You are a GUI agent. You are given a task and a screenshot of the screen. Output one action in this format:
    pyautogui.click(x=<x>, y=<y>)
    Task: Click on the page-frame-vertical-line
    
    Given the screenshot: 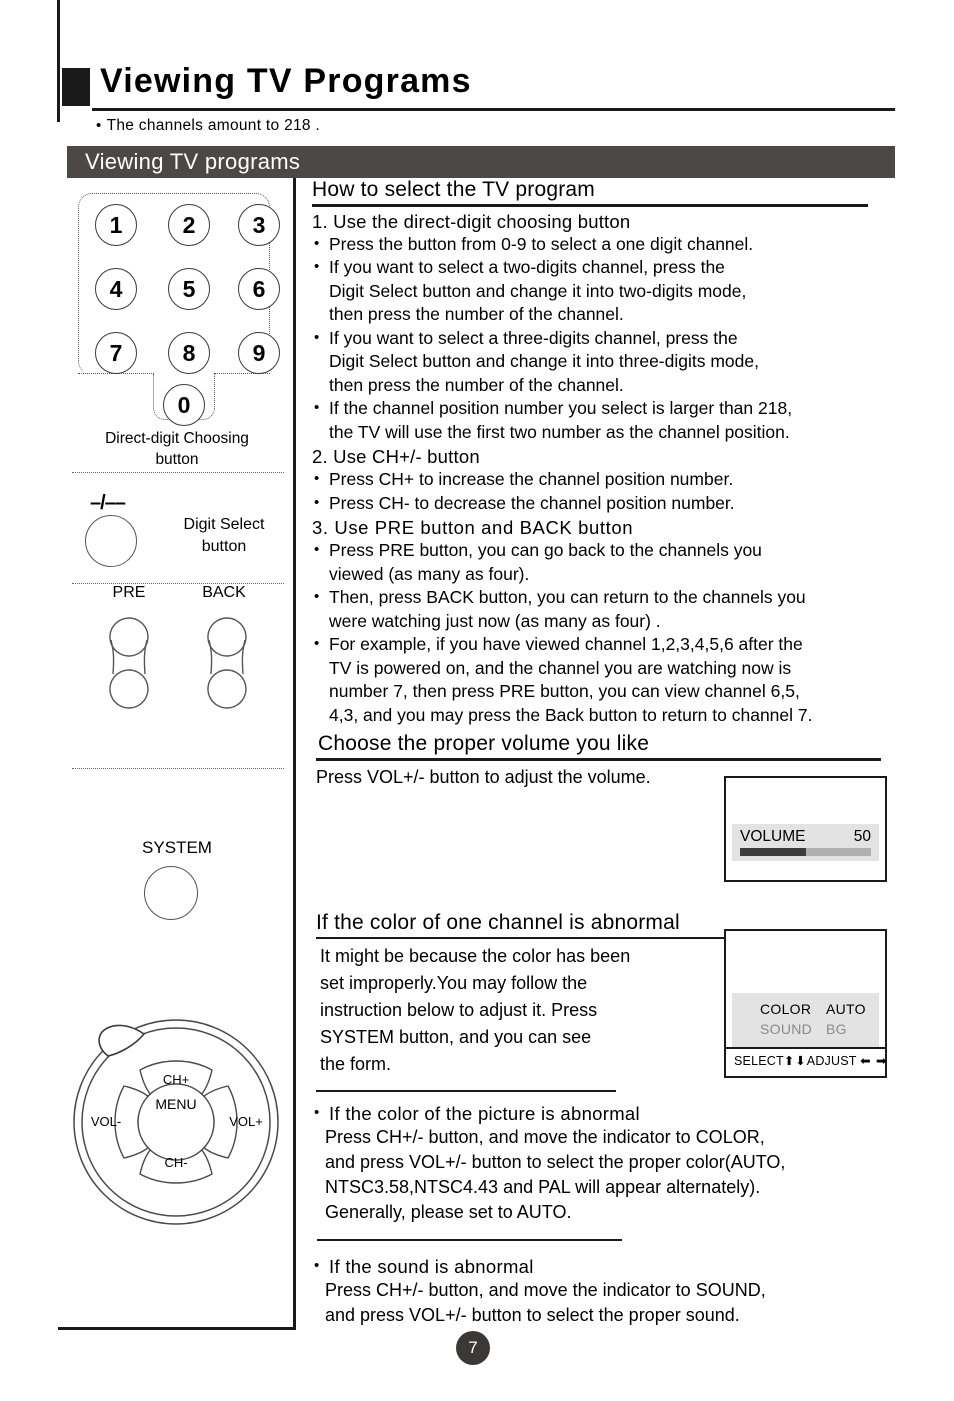 What is the action you would take?
    pyautogui.click(x=58, y=61)
    